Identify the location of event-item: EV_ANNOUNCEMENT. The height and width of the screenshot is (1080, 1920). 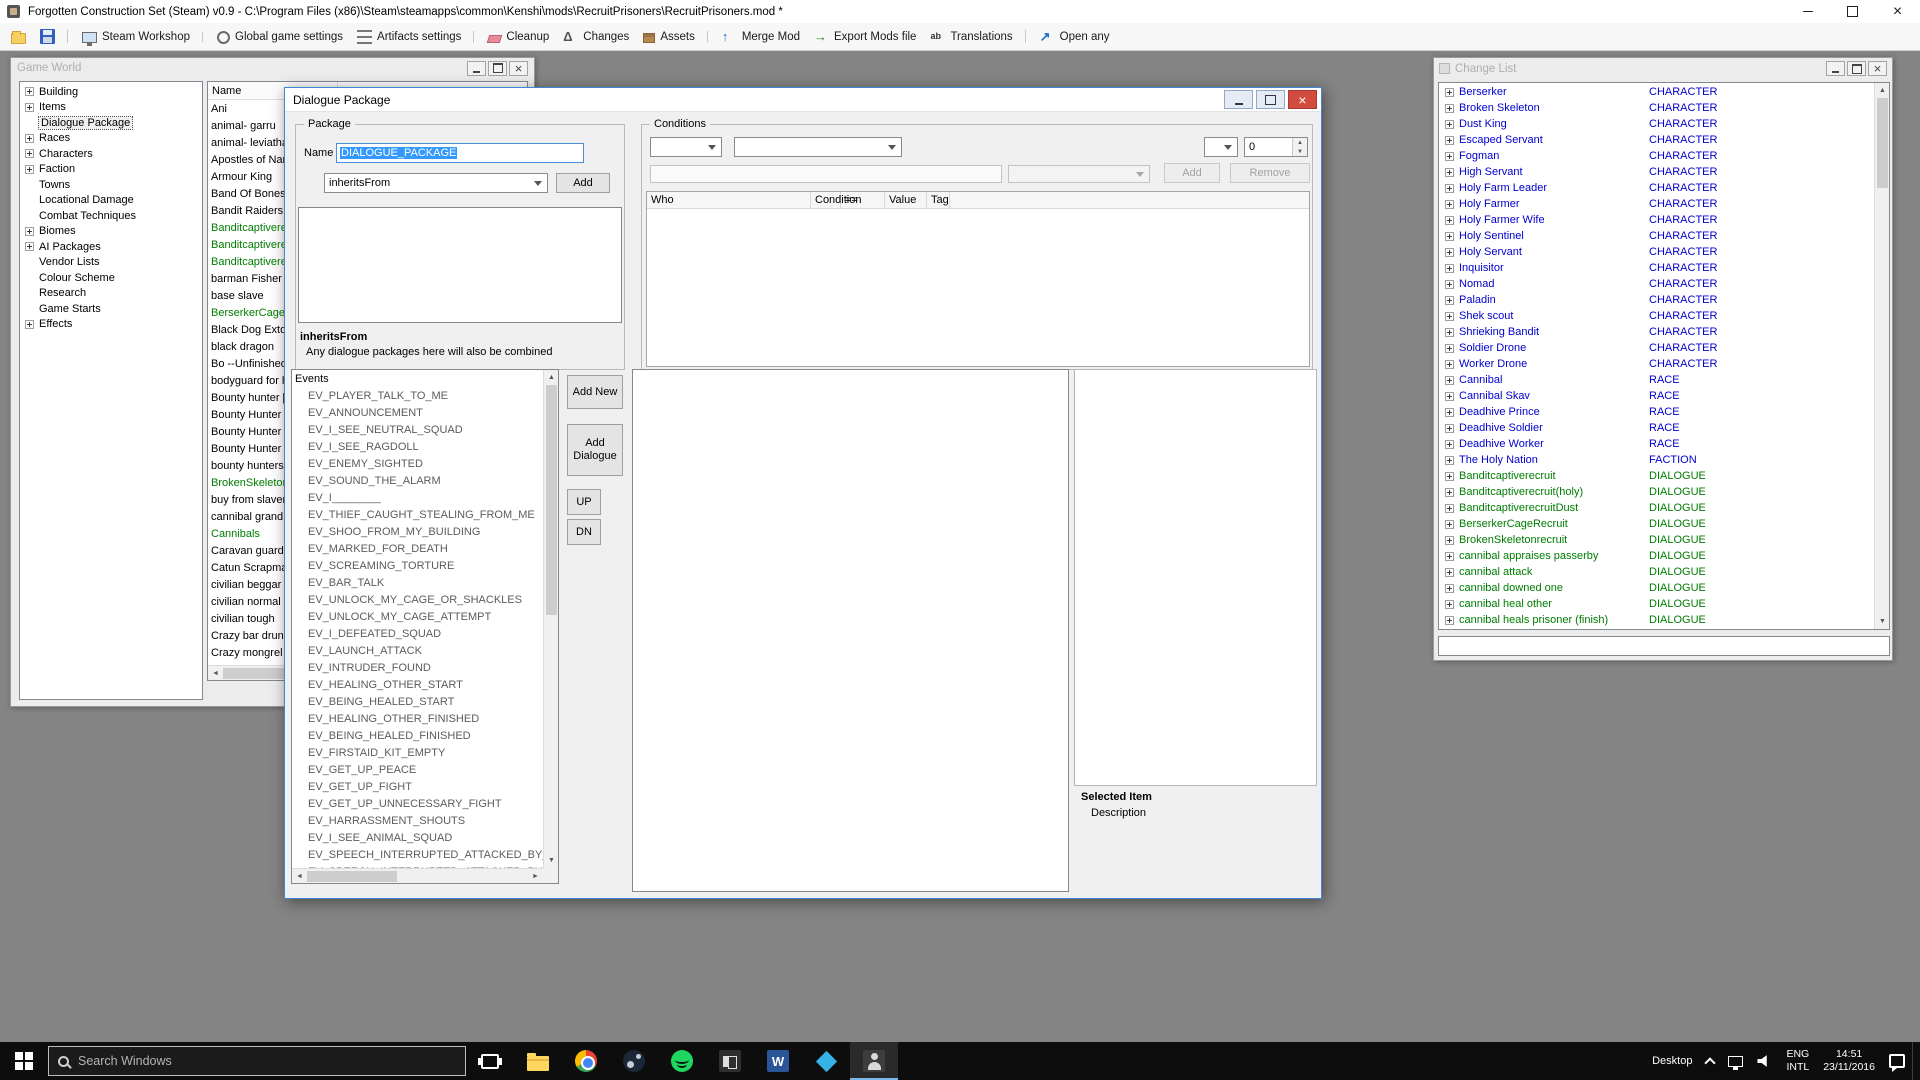
(417, 413).